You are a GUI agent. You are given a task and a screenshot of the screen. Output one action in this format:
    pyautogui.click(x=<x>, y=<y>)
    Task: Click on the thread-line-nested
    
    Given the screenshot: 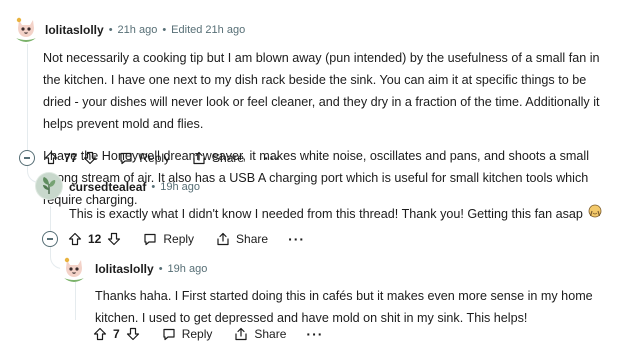 What is the action you would take?
    pyautogui.click(x=75, y=300)
    